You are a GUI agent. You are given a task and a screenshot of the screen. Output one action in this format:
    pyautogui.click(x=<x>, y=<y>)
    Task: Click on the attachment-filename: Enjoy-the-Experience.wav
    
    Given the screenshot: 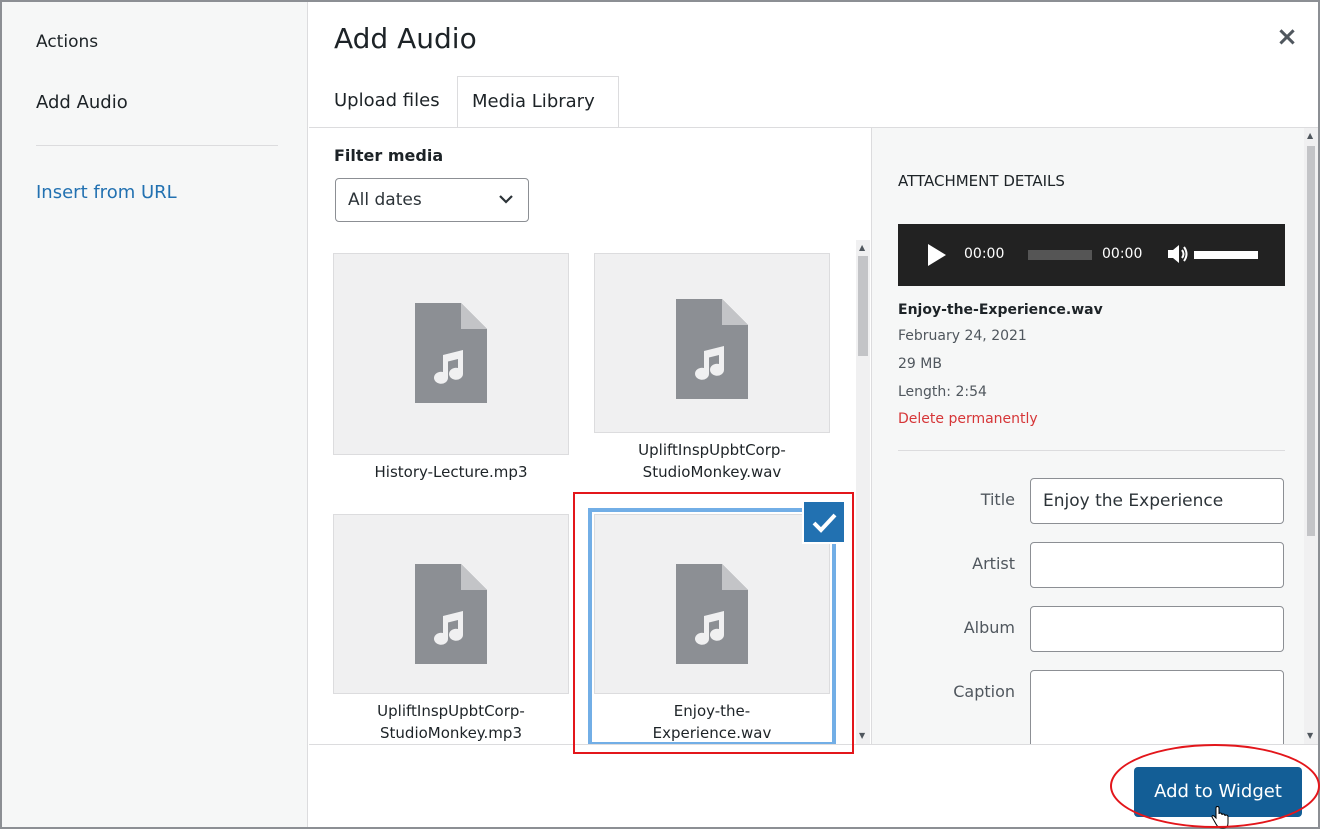 What is the action you would take?
    pyautogui.click(x=1000, y=310)
    